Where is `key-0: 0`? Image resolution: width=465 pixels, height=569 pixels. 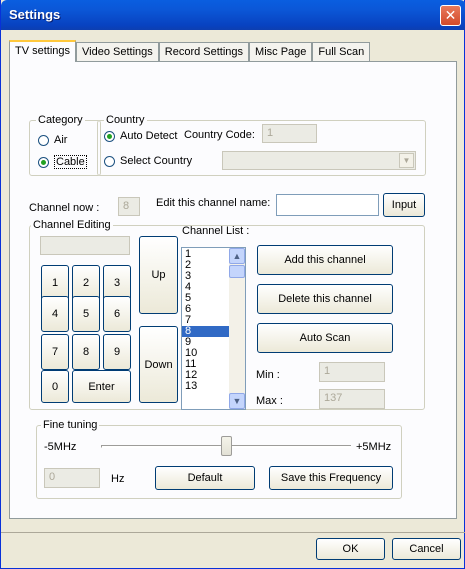 key-0: 0 is located at coordinates (55, 386).